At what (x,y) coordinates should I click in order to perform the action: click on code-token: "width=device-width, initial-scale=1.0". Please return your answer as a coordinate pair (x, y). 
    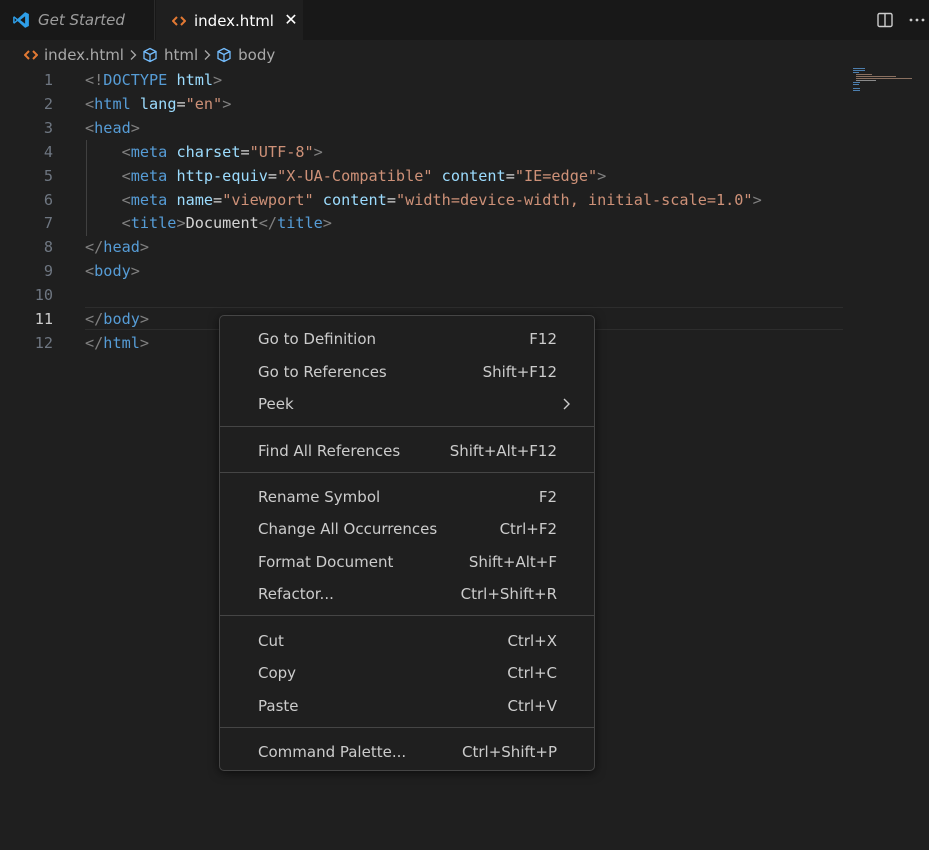
    Looking at the image, I should click on (574, 199).